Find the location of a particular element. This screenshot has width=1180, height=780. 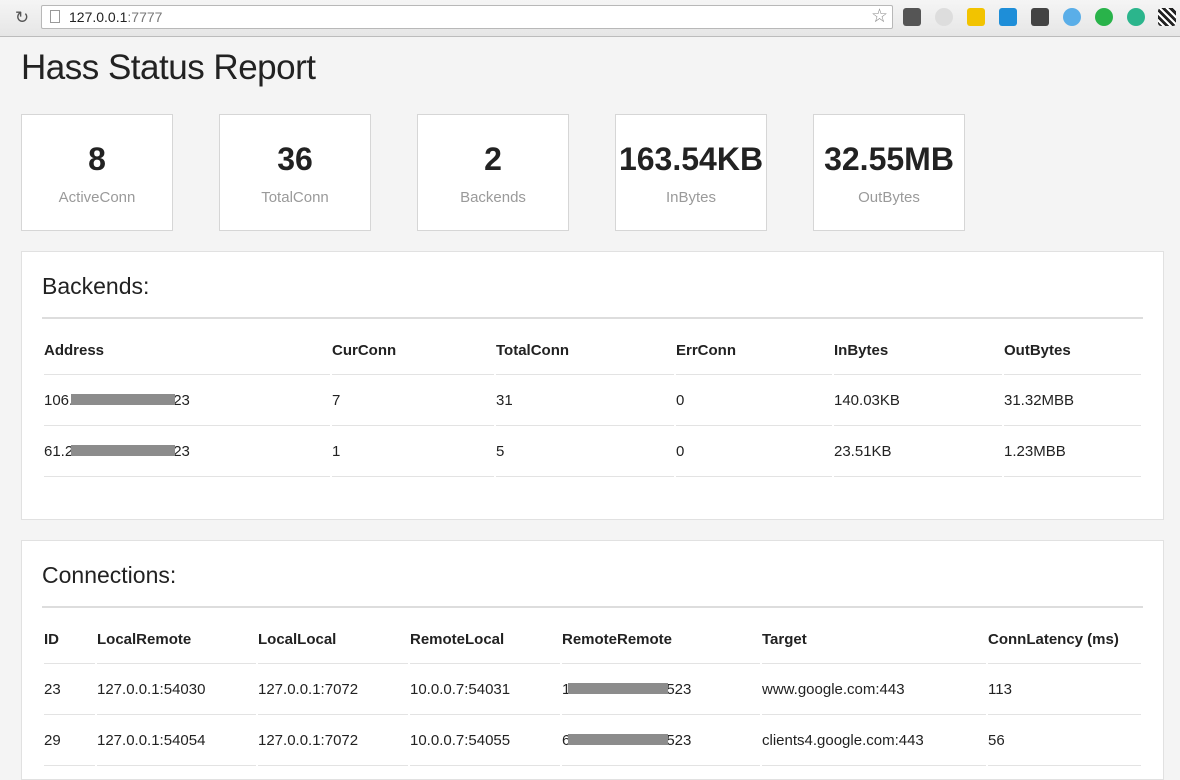

stat-value: 36 is located at coordinates (295, 159).